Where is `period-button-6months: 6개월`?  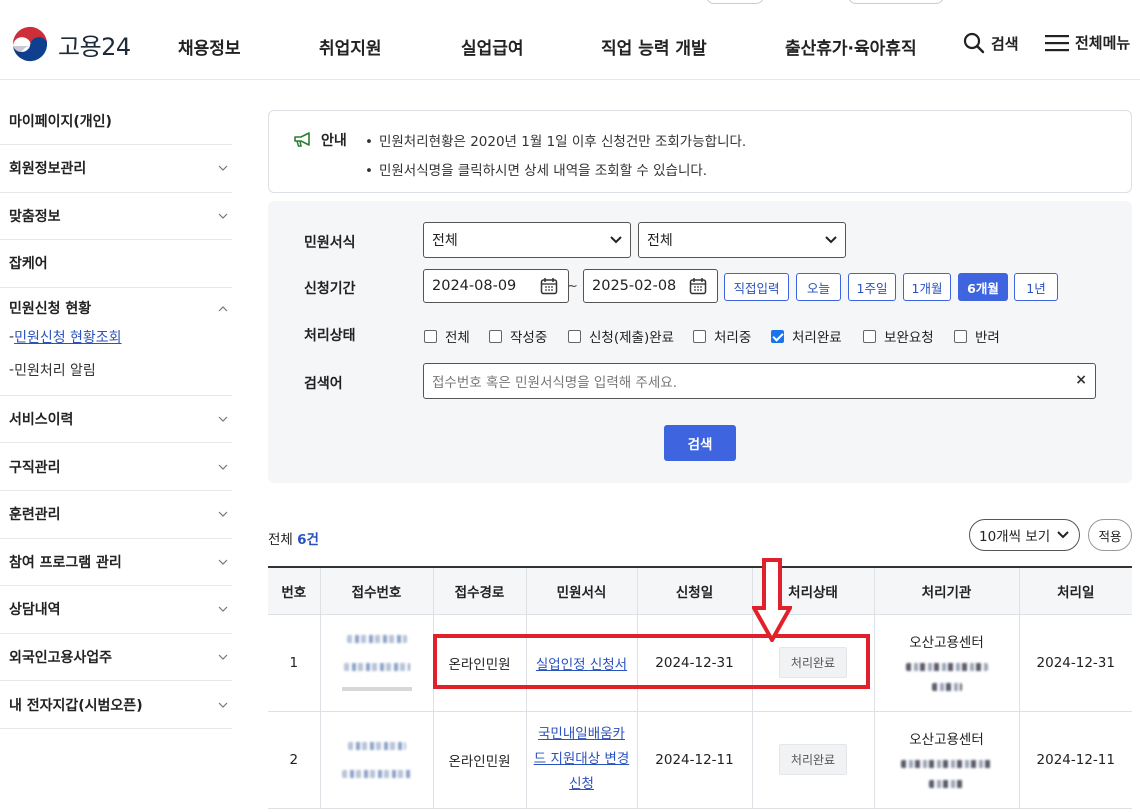 period-button-6months: 6개월 is located at coordinates (983, 287).